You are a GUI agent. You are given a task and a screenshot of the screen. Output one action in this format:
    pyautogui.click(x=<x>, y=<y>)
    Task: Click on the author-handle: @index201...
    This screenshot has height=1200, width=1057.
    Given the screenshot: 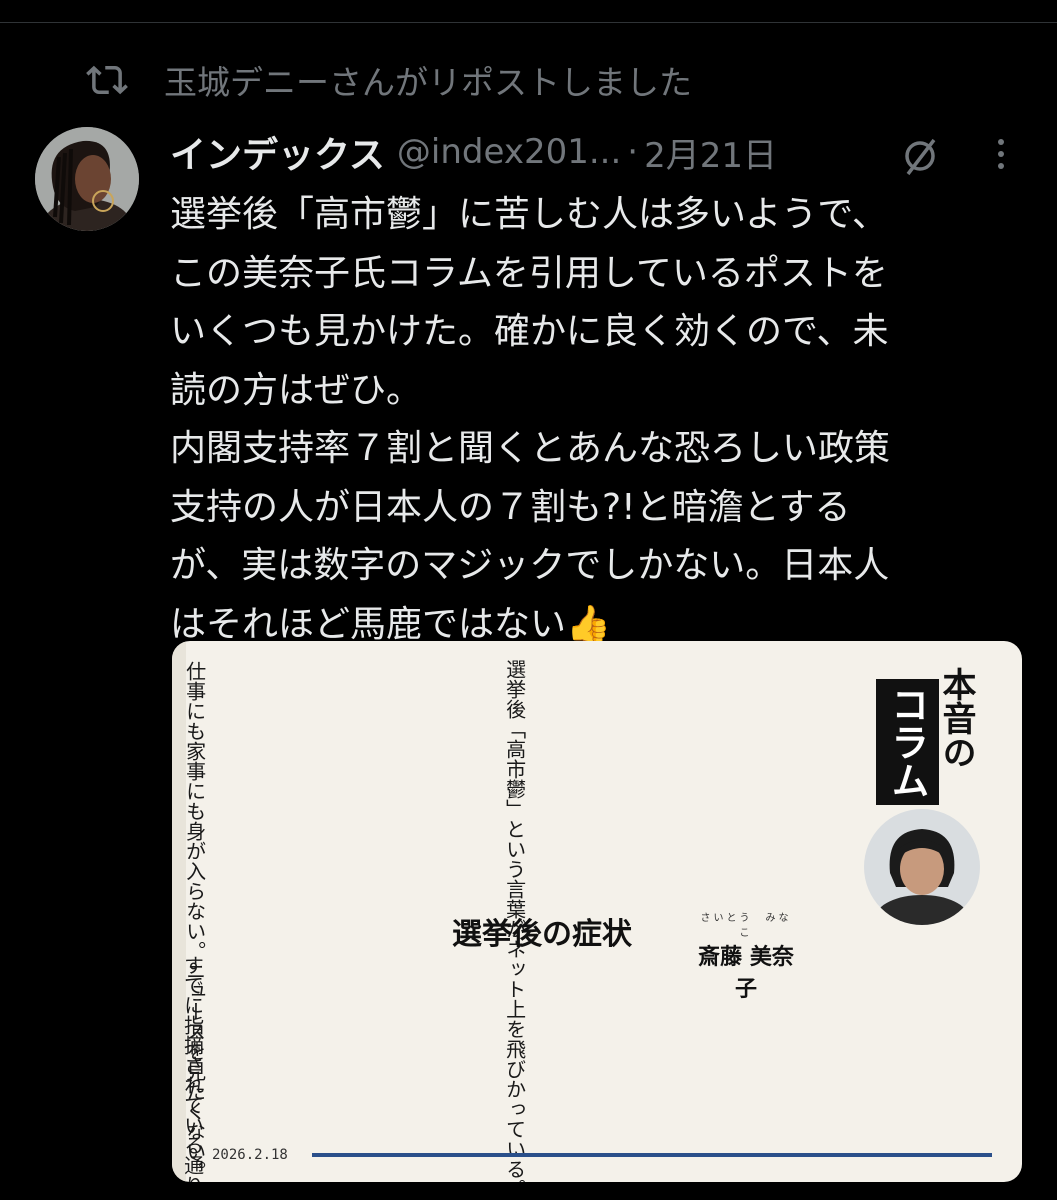 What is the action you would take?
    pyautogui.click(x=509, y=152)
    